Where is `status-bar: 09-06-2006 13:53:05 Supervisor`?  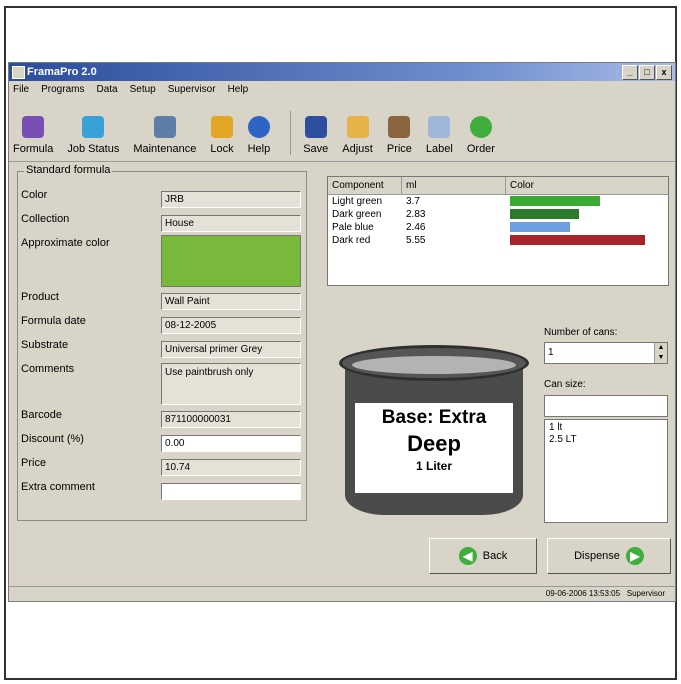
status-bar: 09-06-2006 13:53:05 Supervisor is located at coordinates (342, 593).